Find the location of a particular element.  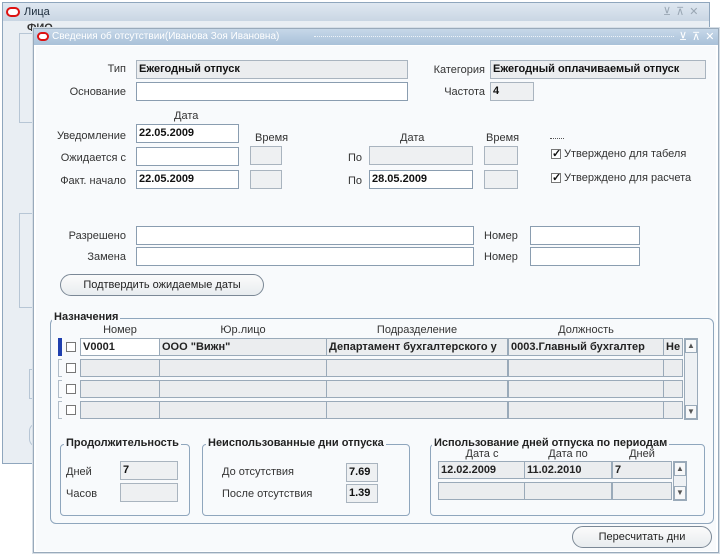

actual-to-label: По is located at coordinates (355, 181).